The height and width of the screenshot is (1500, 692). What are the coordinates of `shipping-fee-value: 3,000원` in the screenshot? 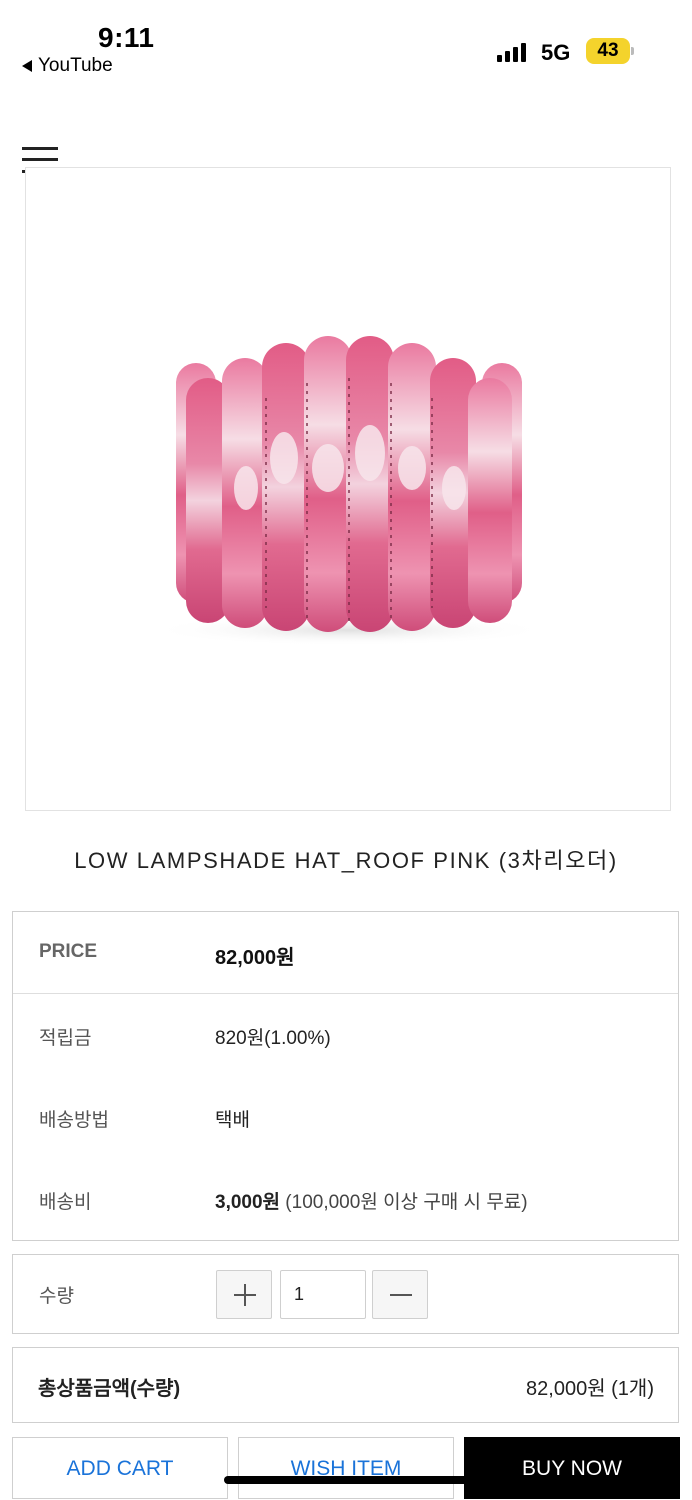 It's located at (248, 1202).